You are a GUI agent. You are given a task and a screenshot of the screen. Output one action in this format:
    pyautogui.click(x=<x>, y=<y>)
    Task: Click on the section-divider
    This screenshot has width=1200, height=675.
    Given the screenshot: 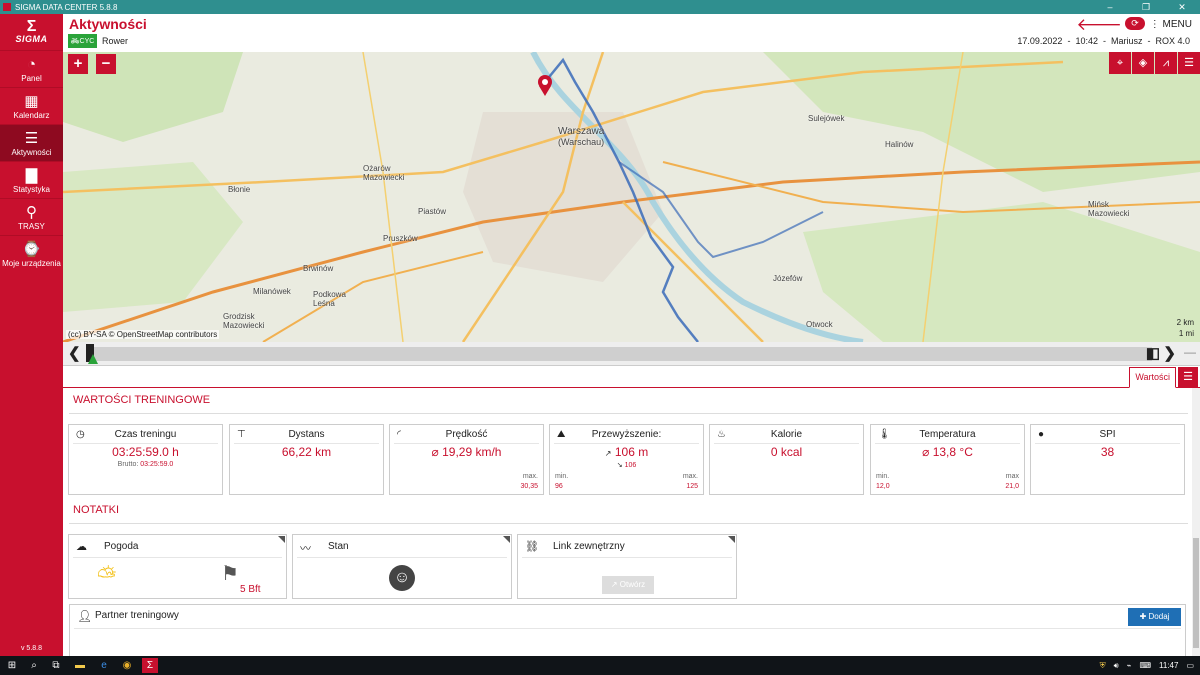 What is the action you would take?
    pyautogui.click(x=628, y=523)
    